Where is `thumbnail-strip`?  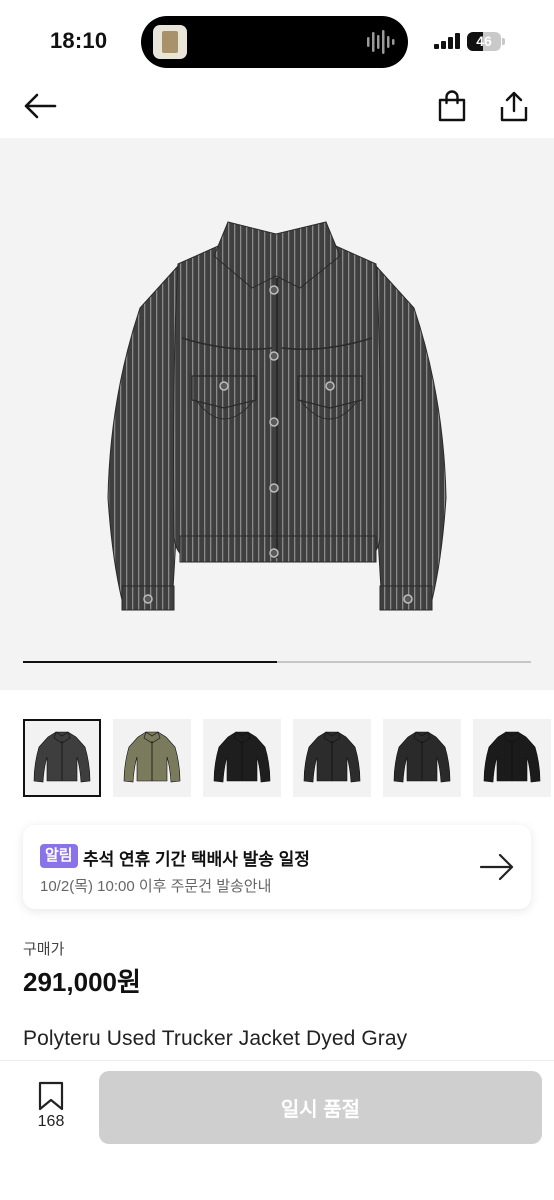
thumbnail-strip is located at coordinates (288, 759).